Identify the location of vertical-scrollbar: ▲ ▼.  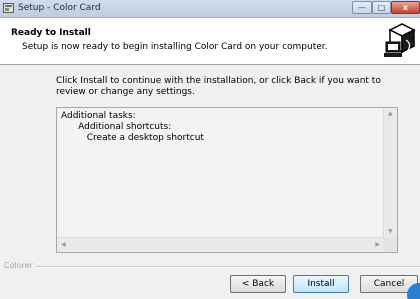
(390, 173).